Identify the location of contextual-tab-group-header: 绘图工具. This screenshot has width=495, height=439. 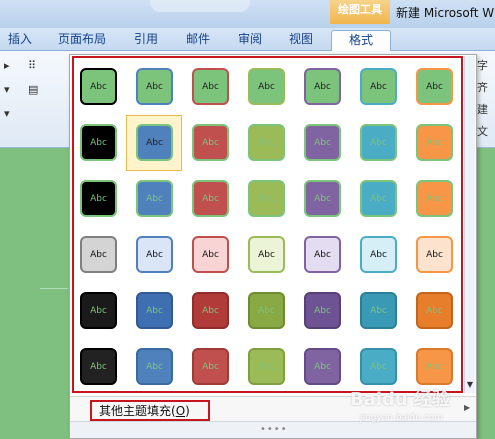
(360, 12).